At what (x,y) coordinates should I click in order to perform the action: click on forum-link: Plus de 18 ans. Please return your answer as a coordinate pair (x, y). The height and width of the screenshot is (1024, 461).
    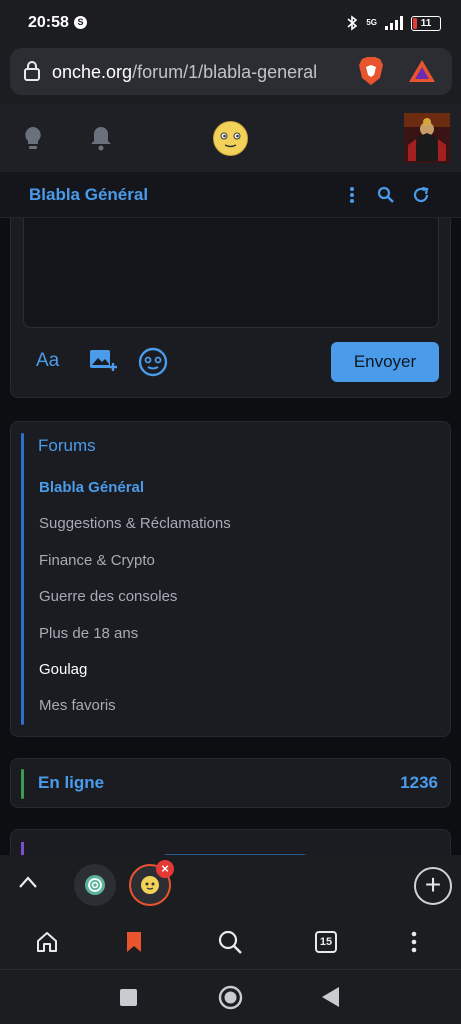
    Looking at the image, I should click on (88, 633).